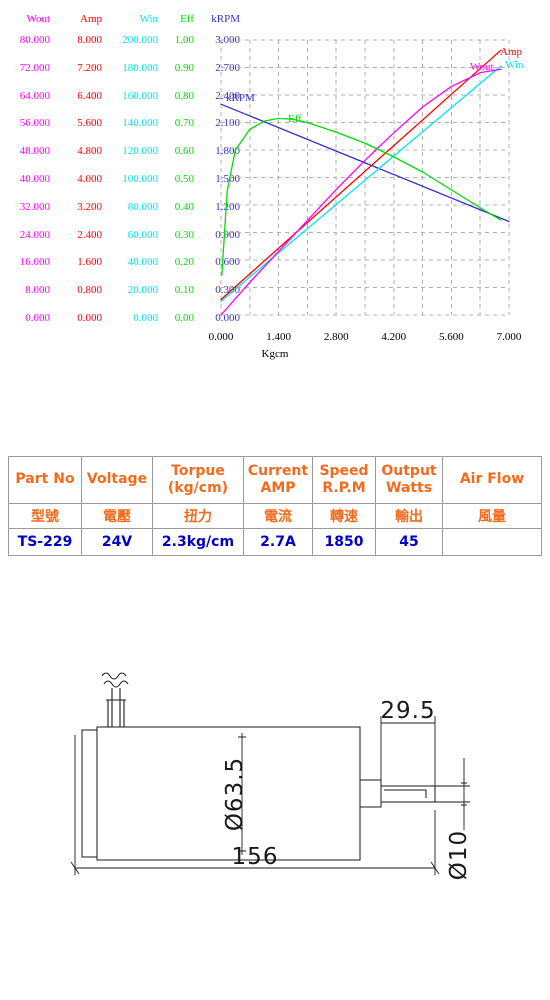  I want to click on motor-rear-cap, so click(89, 793).